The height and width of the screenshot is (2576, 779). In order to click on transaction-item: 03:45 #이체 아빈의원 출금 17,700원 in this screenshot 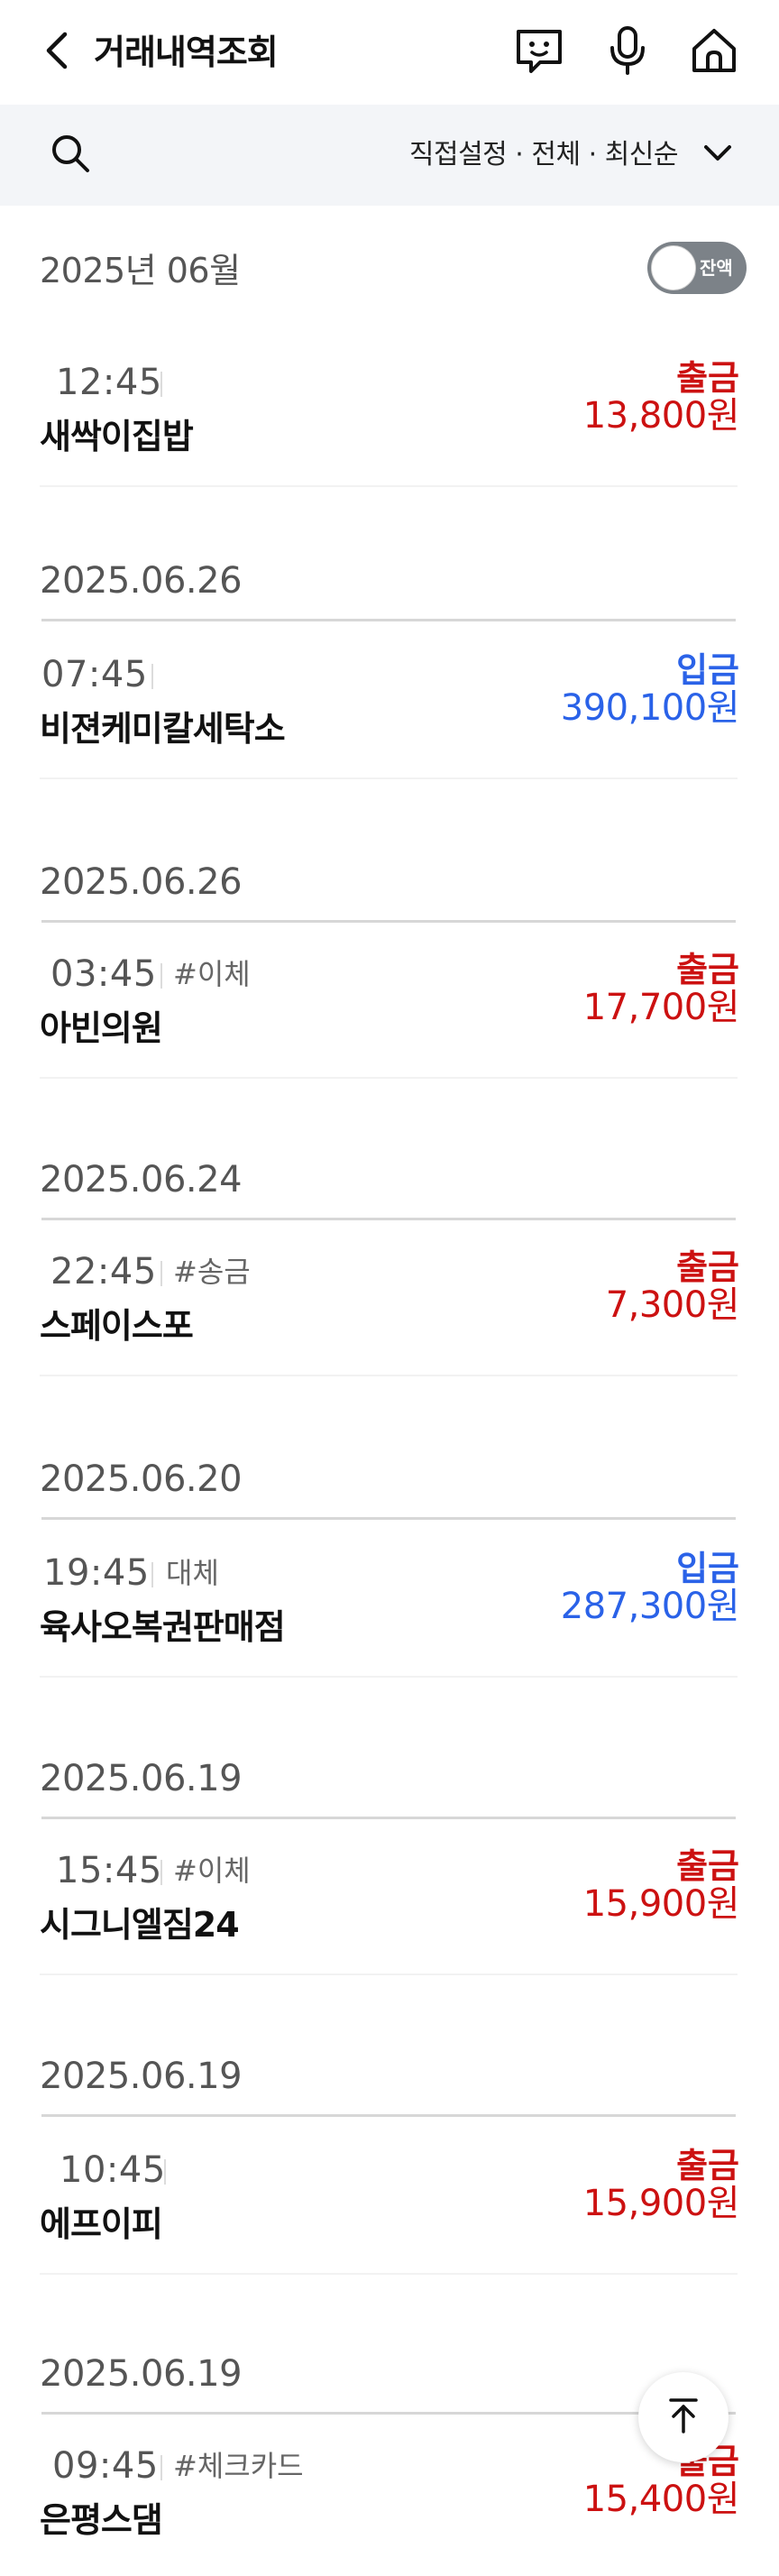, I will do `click(390, 1017)`.